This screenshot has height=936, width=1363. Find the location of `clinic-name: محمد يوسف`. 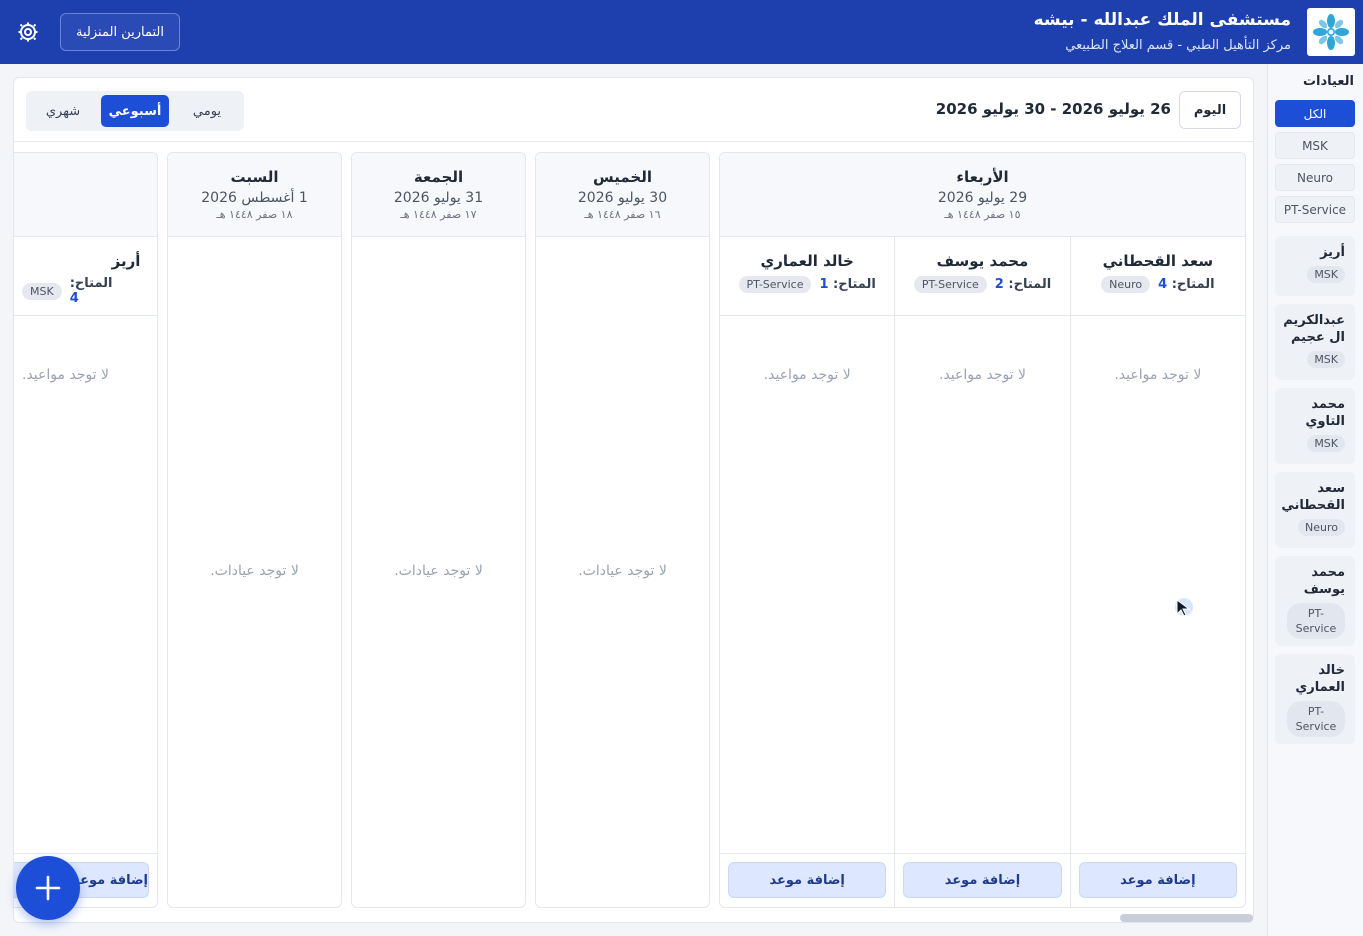

clinic-name: محمد يوسف is located at coordinates (1324, 581).